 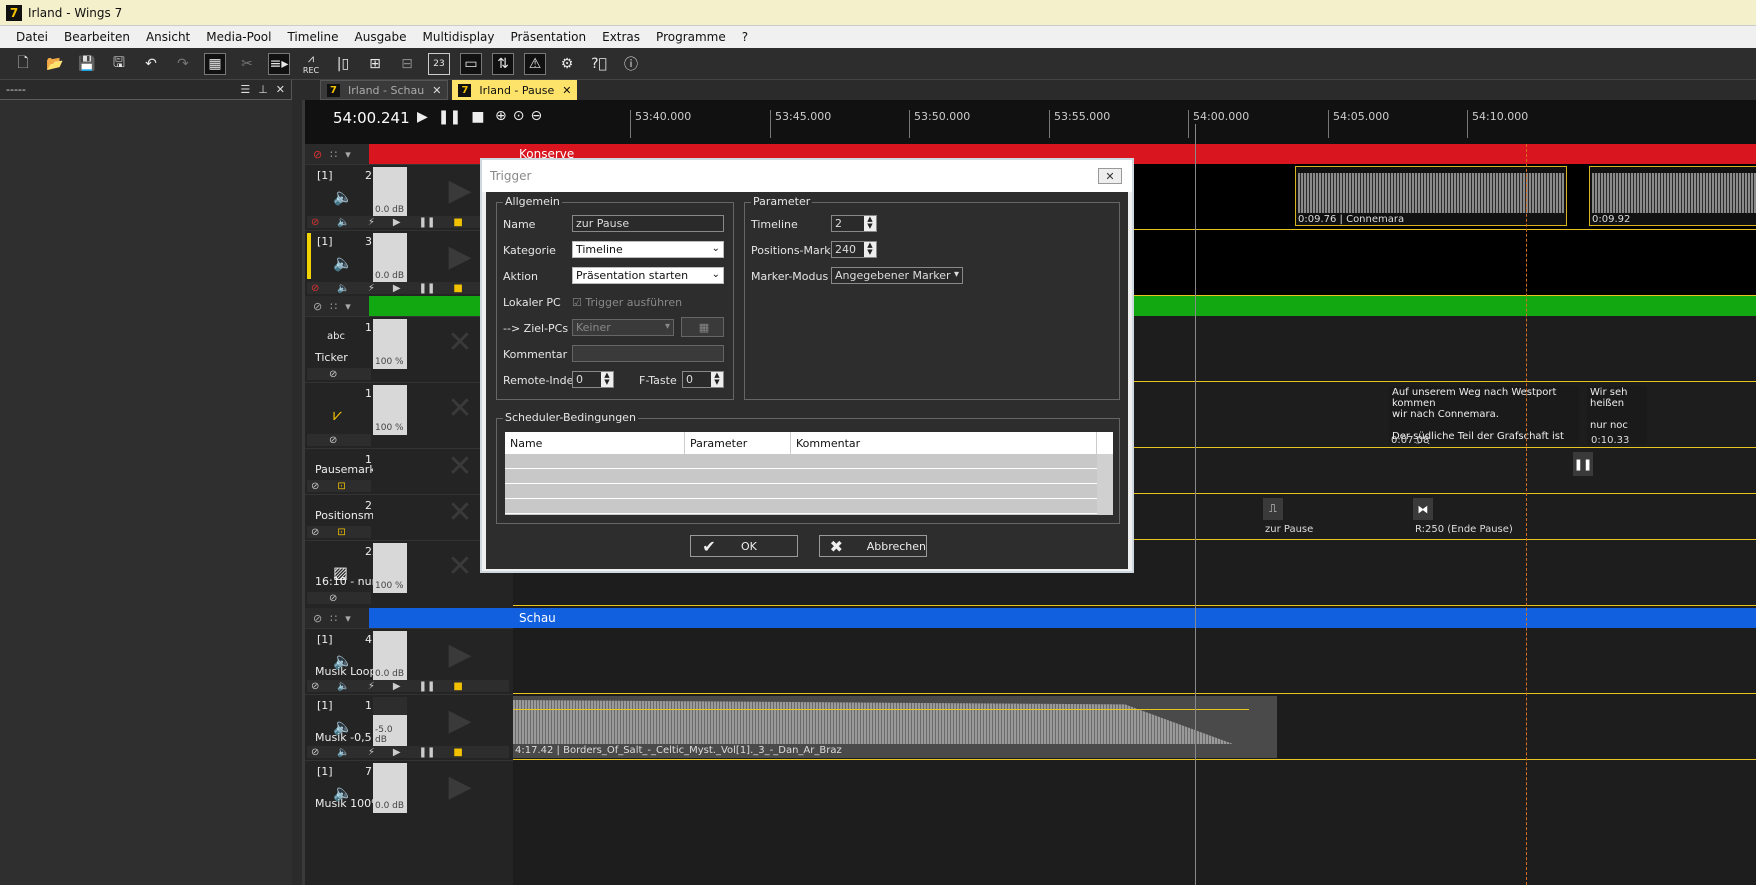 What do you see at coordinates (621, 37) in the screenshot?
I see `menu-extras: Extras` at bounding box center [621, 37].